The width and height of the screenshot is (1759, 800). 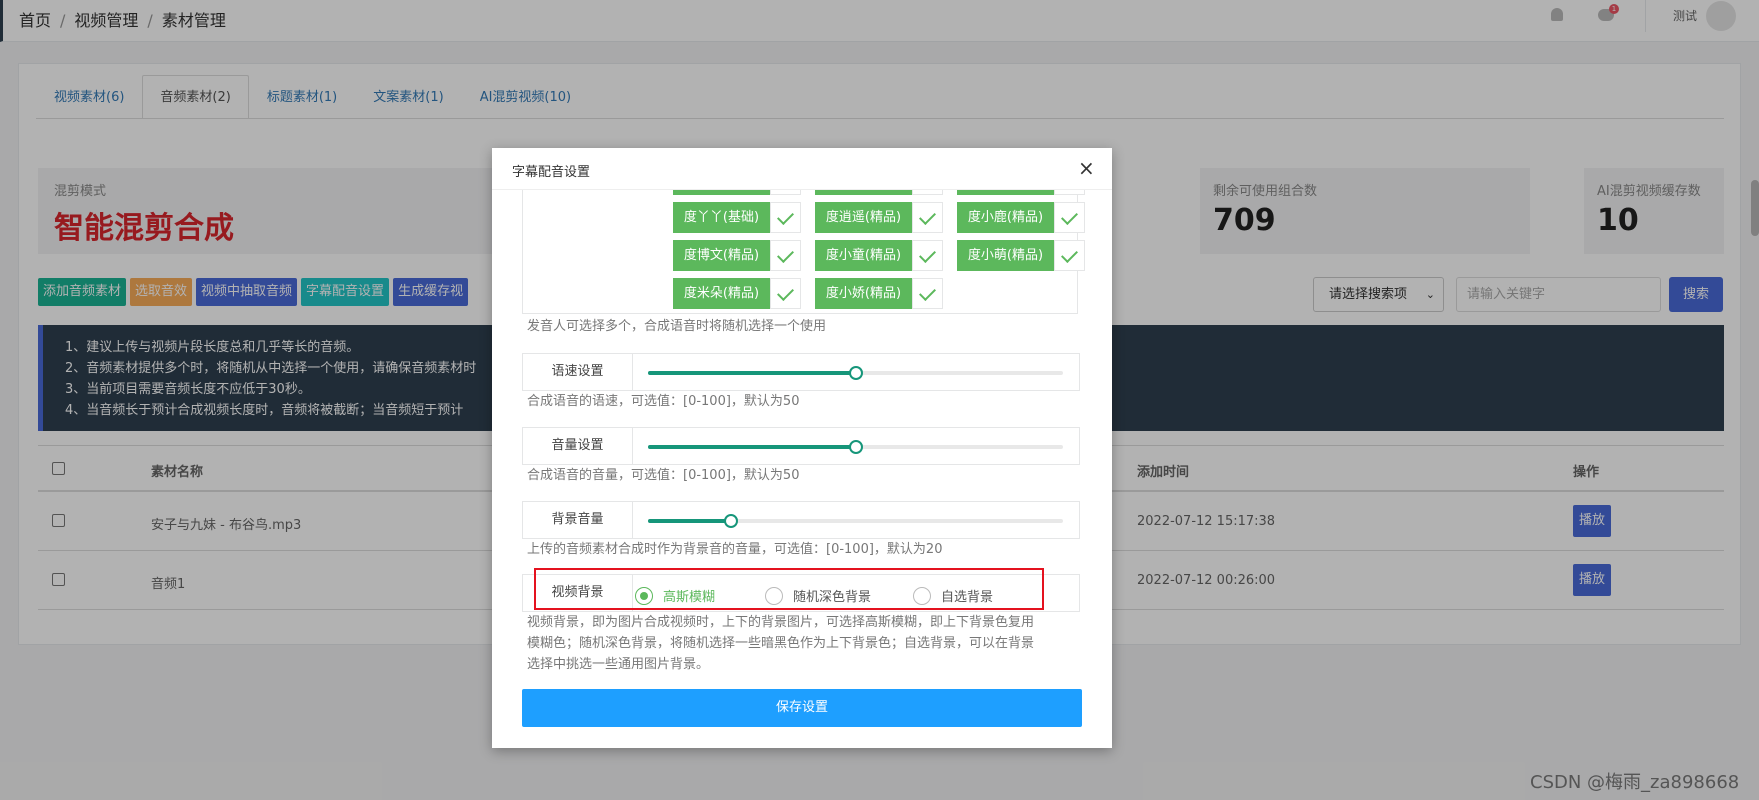 I want to click on speakers-help: 发音人可选择多个，合成语音时将随机选择一个使用, so click(x=677, y=326).